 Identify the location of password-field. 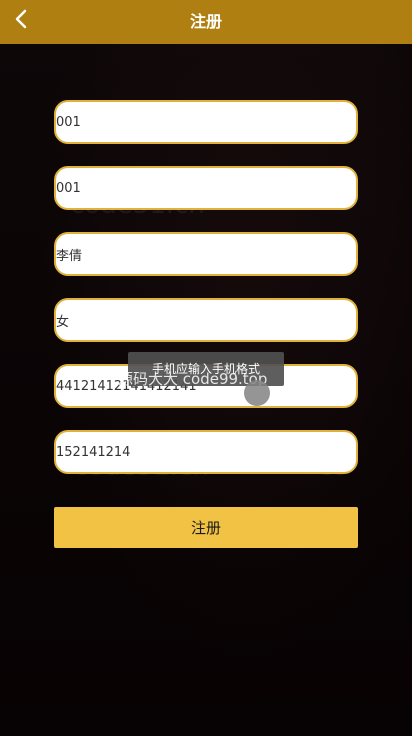
(206, 188).